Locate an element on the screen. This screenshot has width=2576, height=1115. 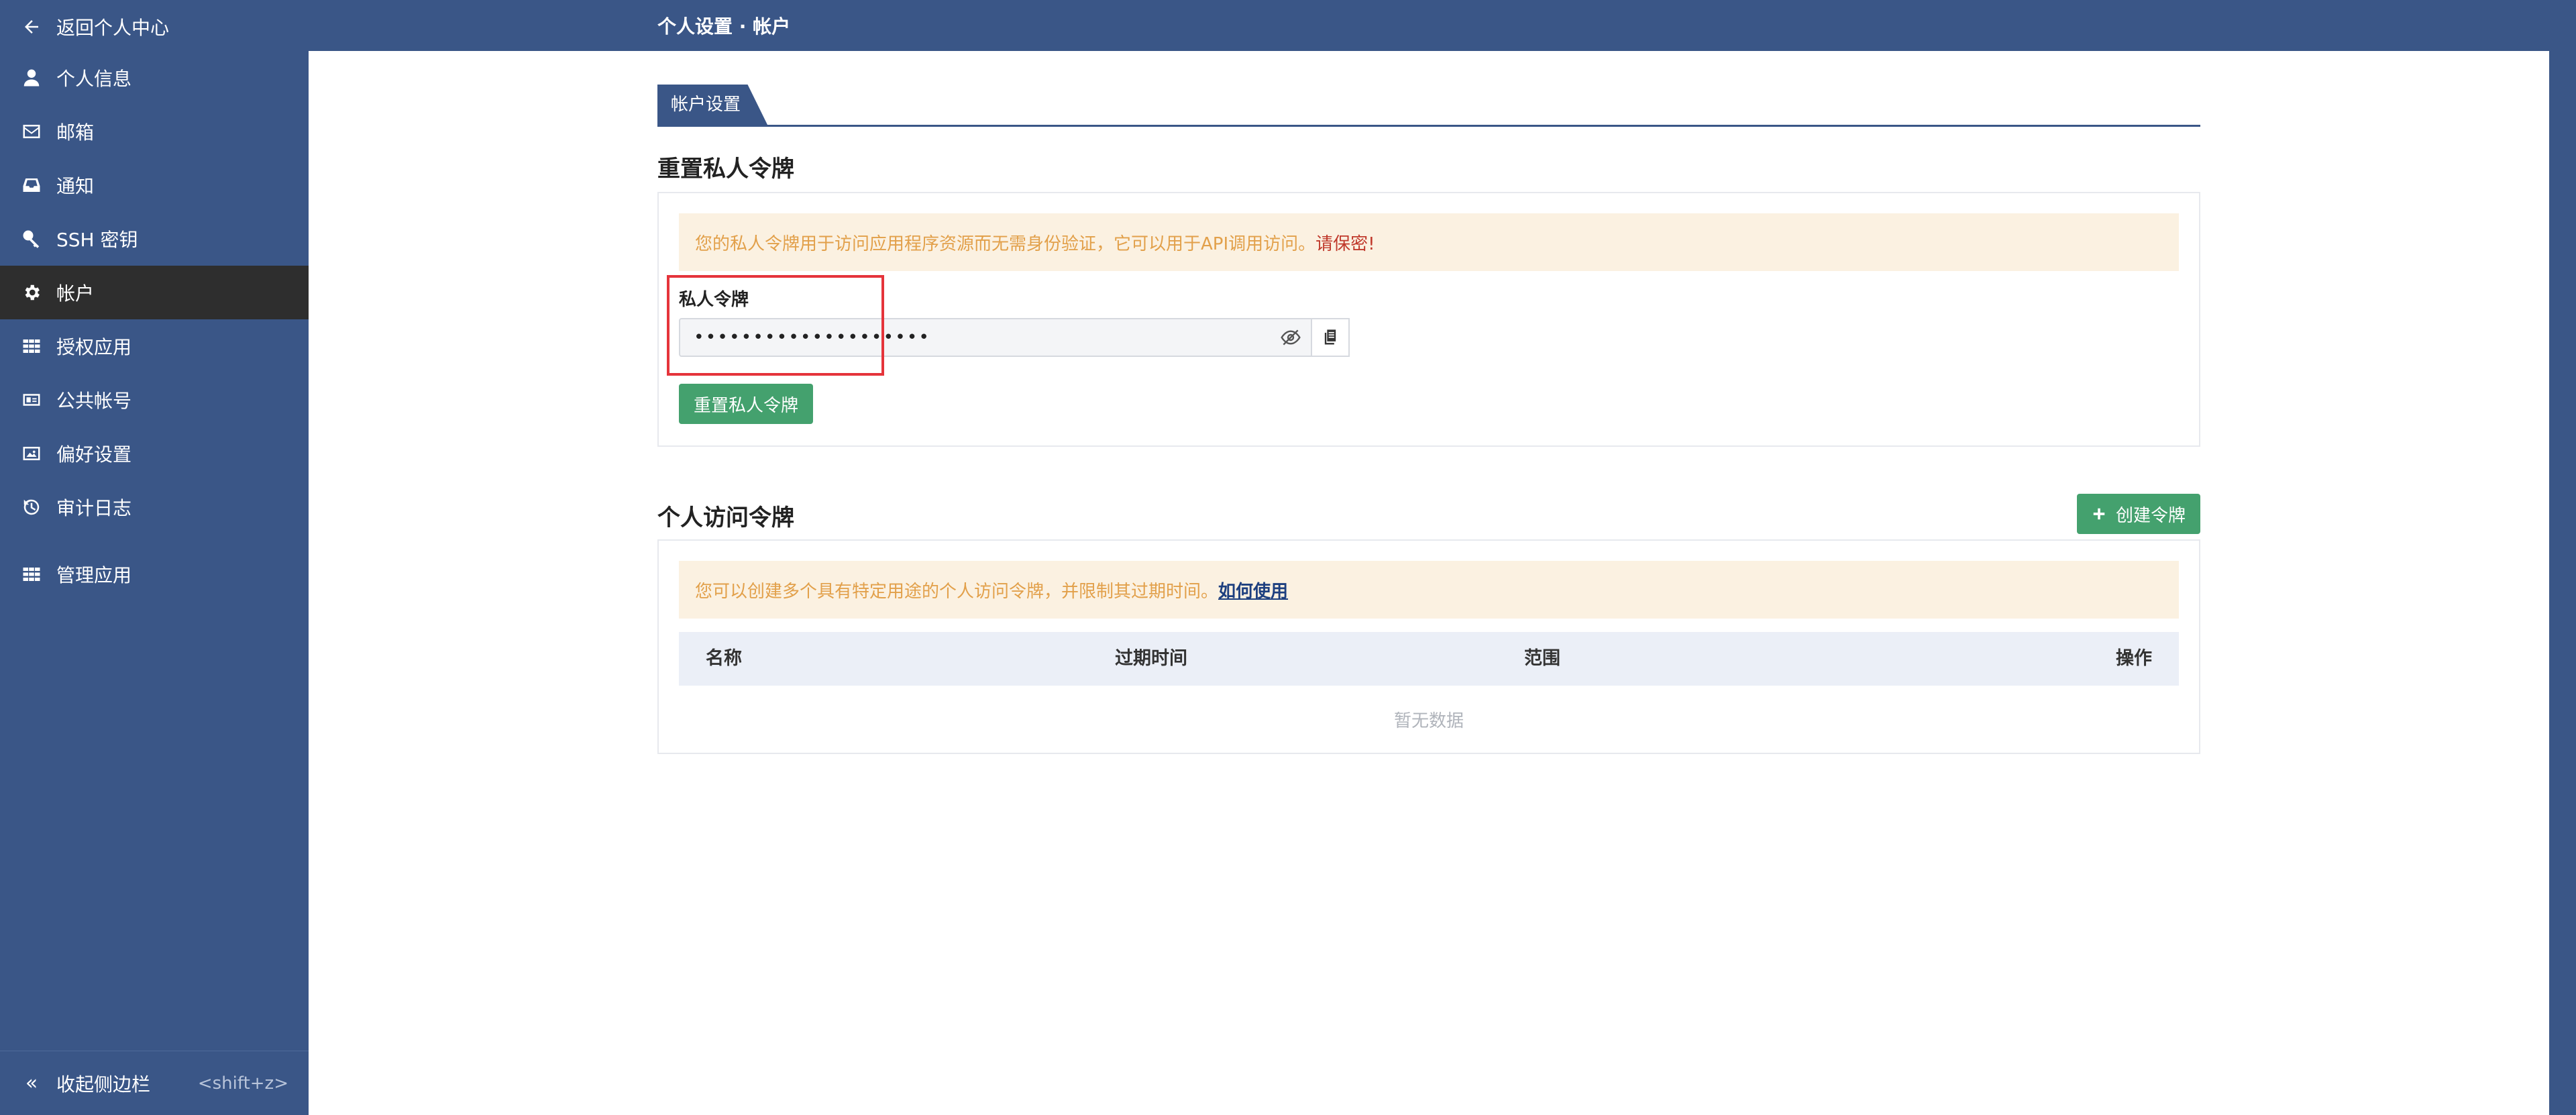
page-header: 个人设置 · 帐户 is located at coordinates (1442, 25).